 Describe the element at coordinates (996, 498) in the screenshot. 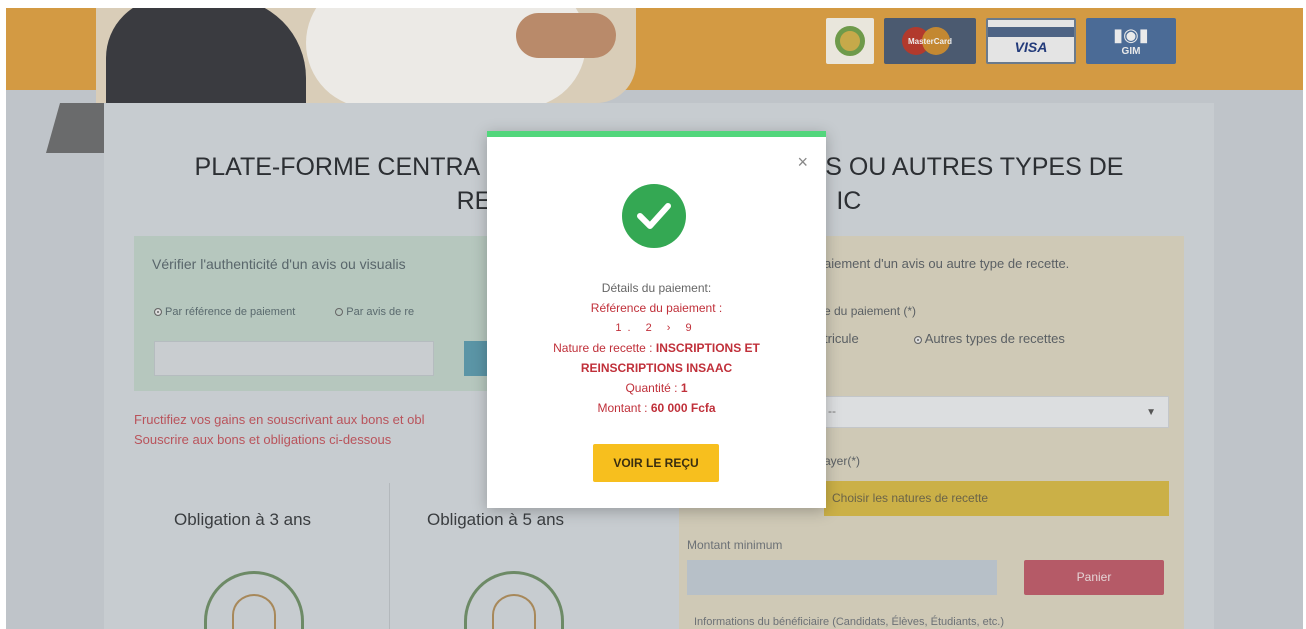

I see `choose-natures-button: Choisir les natures de recette` at that location.